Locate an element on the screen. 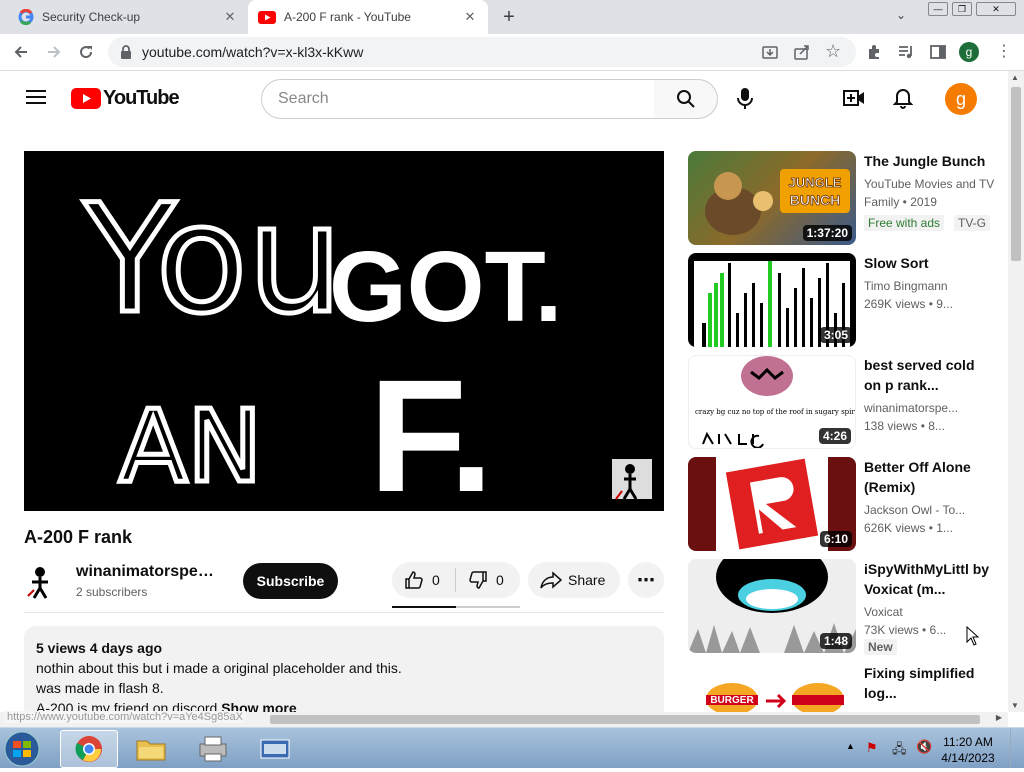 The height and width of the screenshot is (772, 1024). keyboard-icon is located at coordinates (275, 749).